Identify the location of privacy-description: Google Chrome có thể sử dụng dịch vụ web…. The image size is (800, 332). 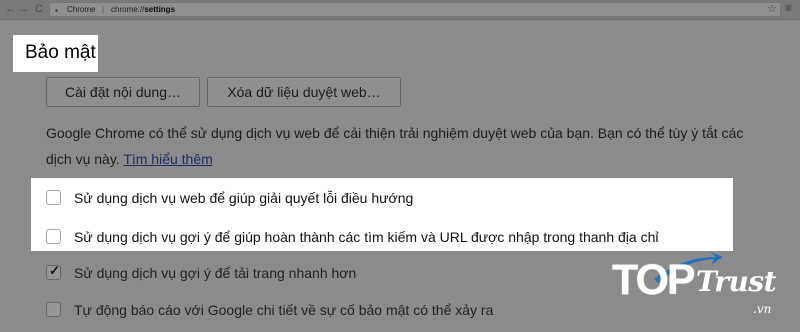
(406, 146).